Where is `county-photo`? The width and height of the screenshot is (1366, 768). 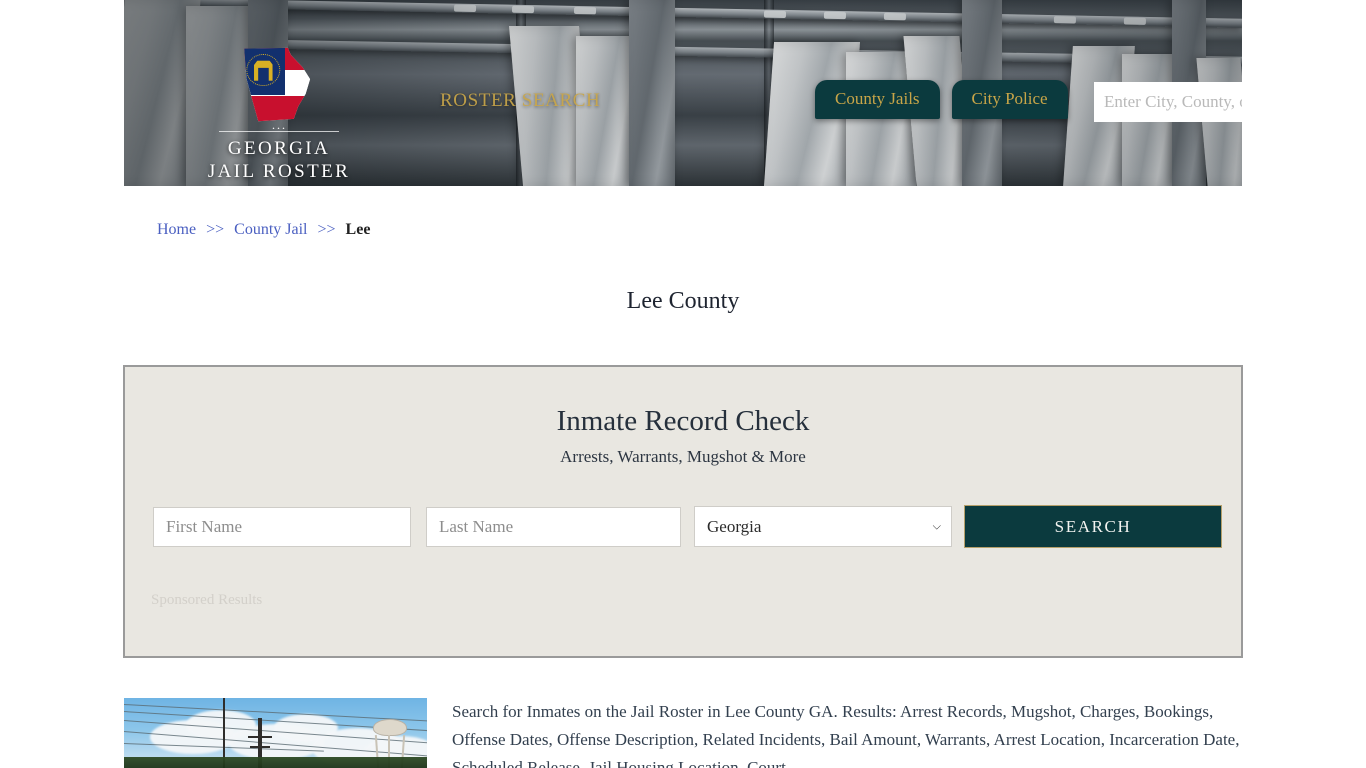
county-photo is located at coordinates (275, 733).